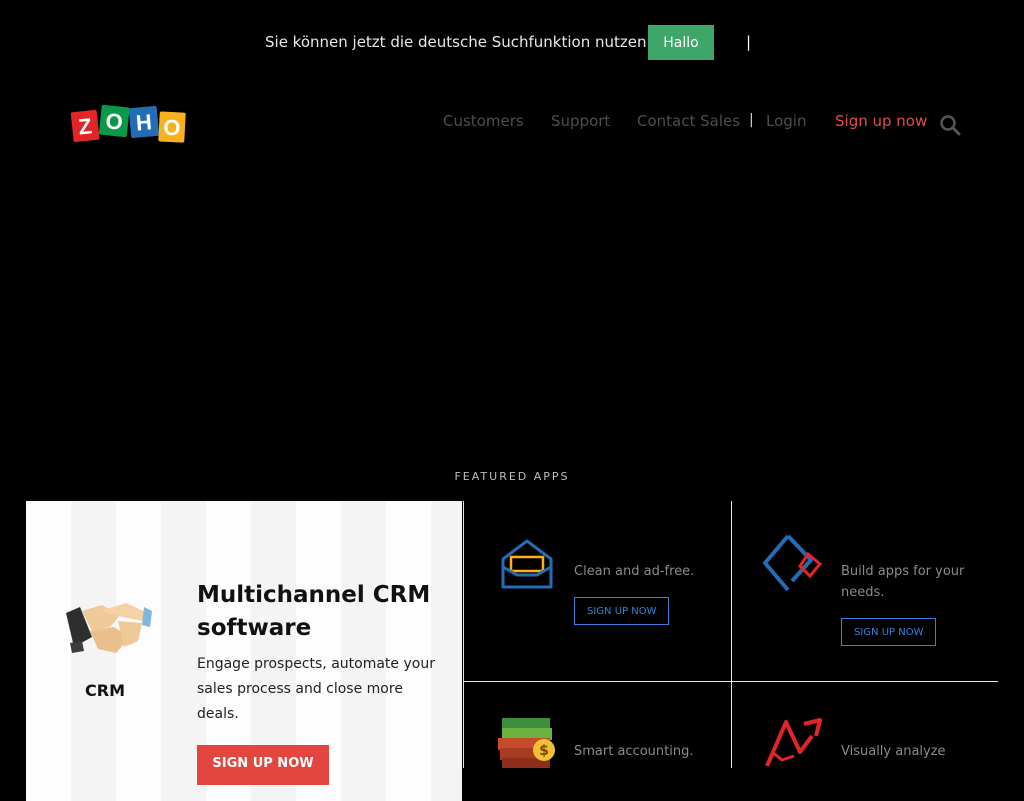 Image resolution: width=1024 pixels, height=801 pixels. Describe the element at coordinates (893, 751) in the screenshot. I see `analytics-description: Visually analyze` at that location.